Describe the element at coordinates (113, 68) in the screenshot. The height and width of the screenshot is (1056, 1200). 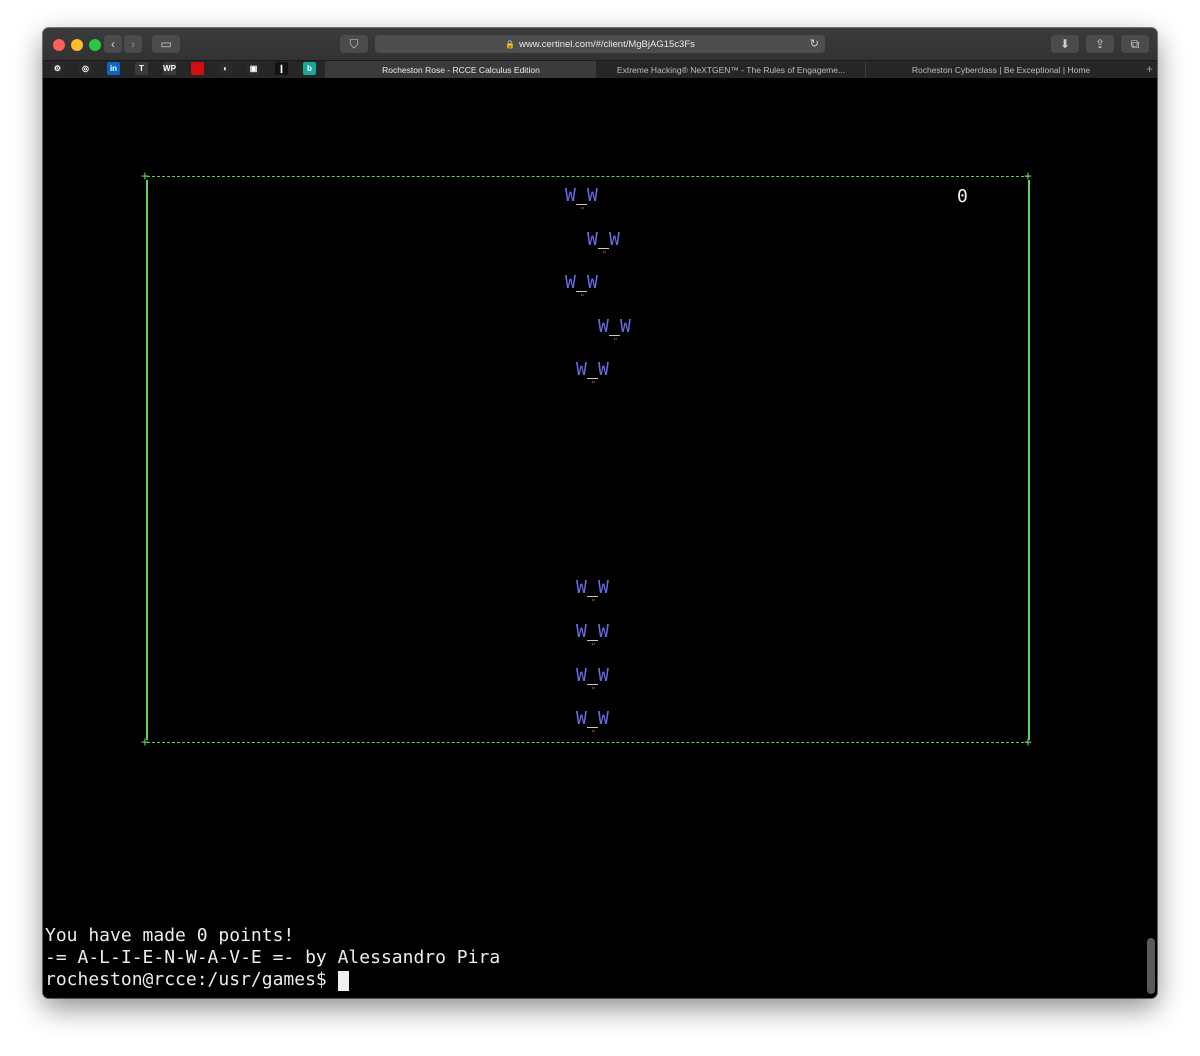
I see `linkedin-icon: in` at that location.